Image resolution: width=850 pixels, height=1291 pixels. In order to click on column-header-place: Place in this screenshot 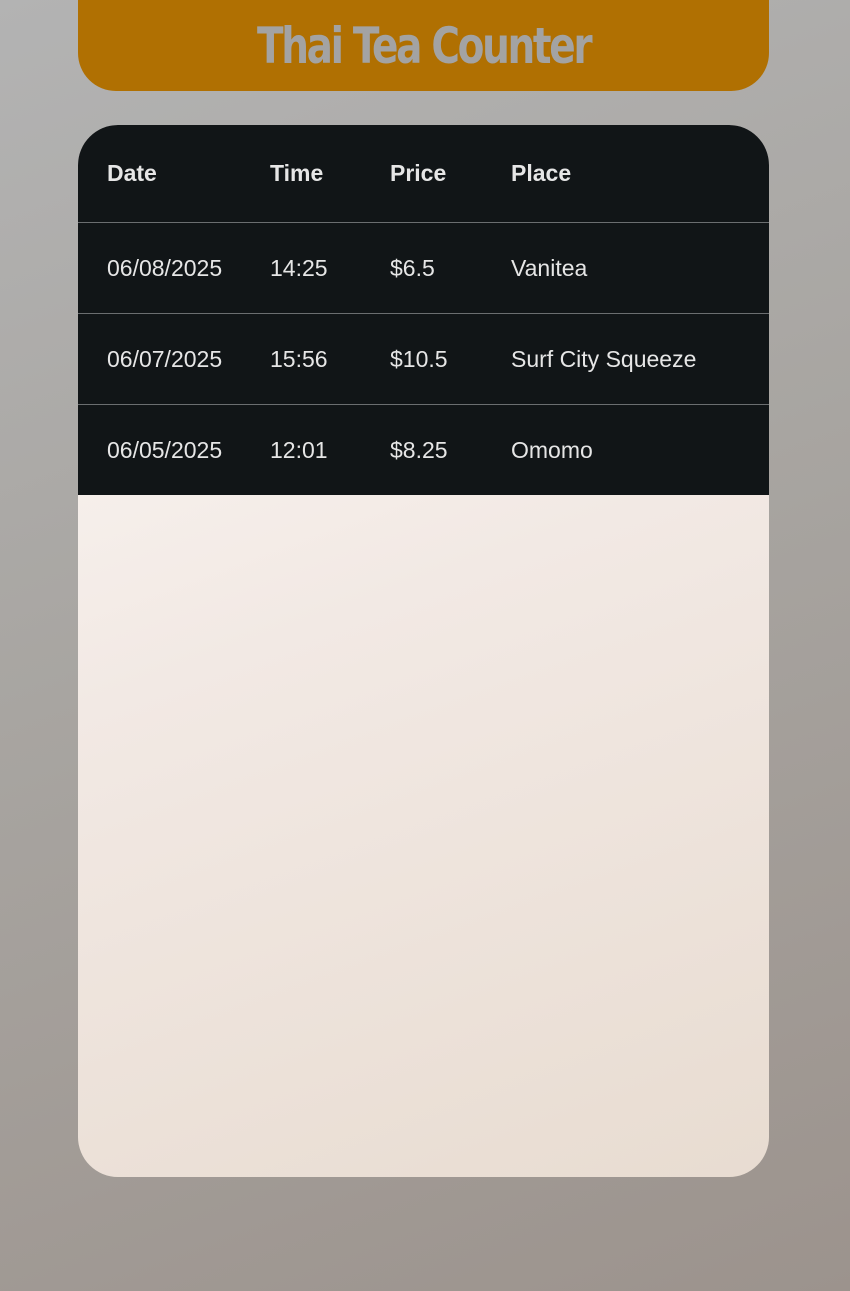, I will do `click(541, 173)`.